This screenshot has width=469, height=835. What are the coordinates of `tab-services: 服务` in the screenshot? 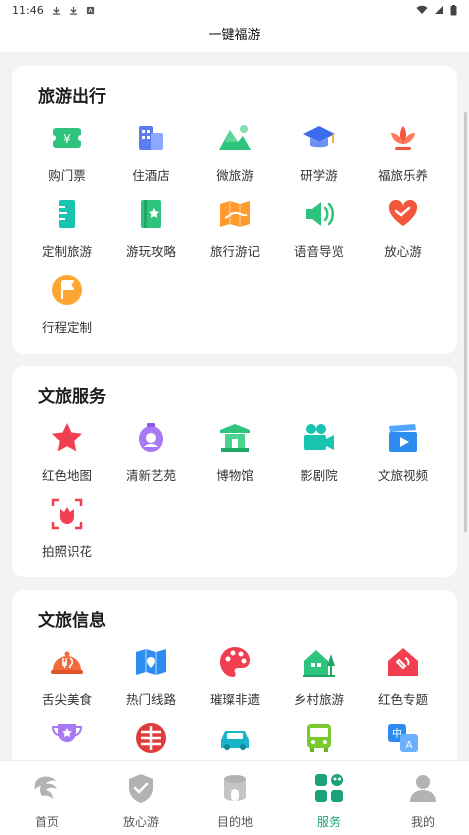 It's located at (329, 800).